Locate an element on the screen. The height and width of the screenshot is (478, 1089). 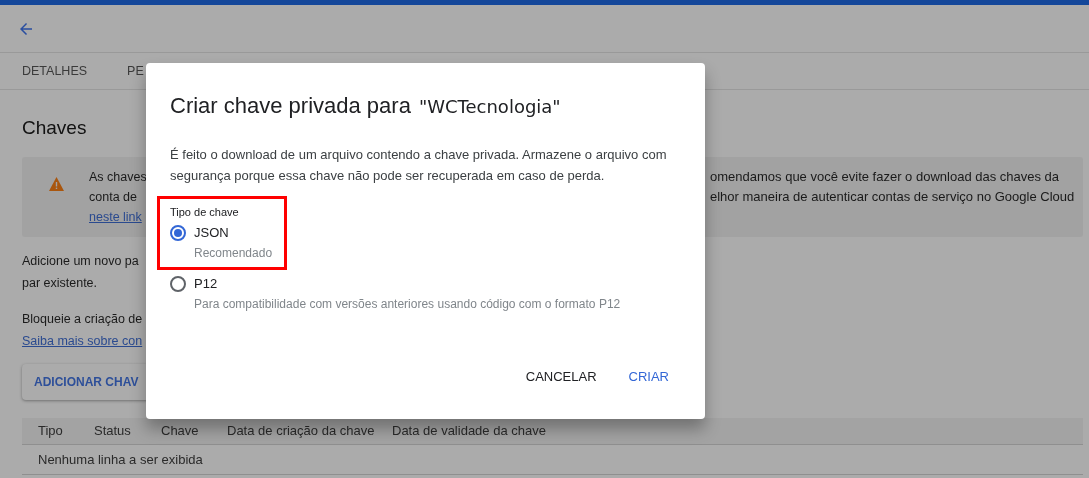
dialog-description: É feito o download de um arquivo contendo a chave privada. Armazene o arquivo com segurança porque essa chave não pode ser recuperada em caso de perda. is located at coordinates (419, 165).